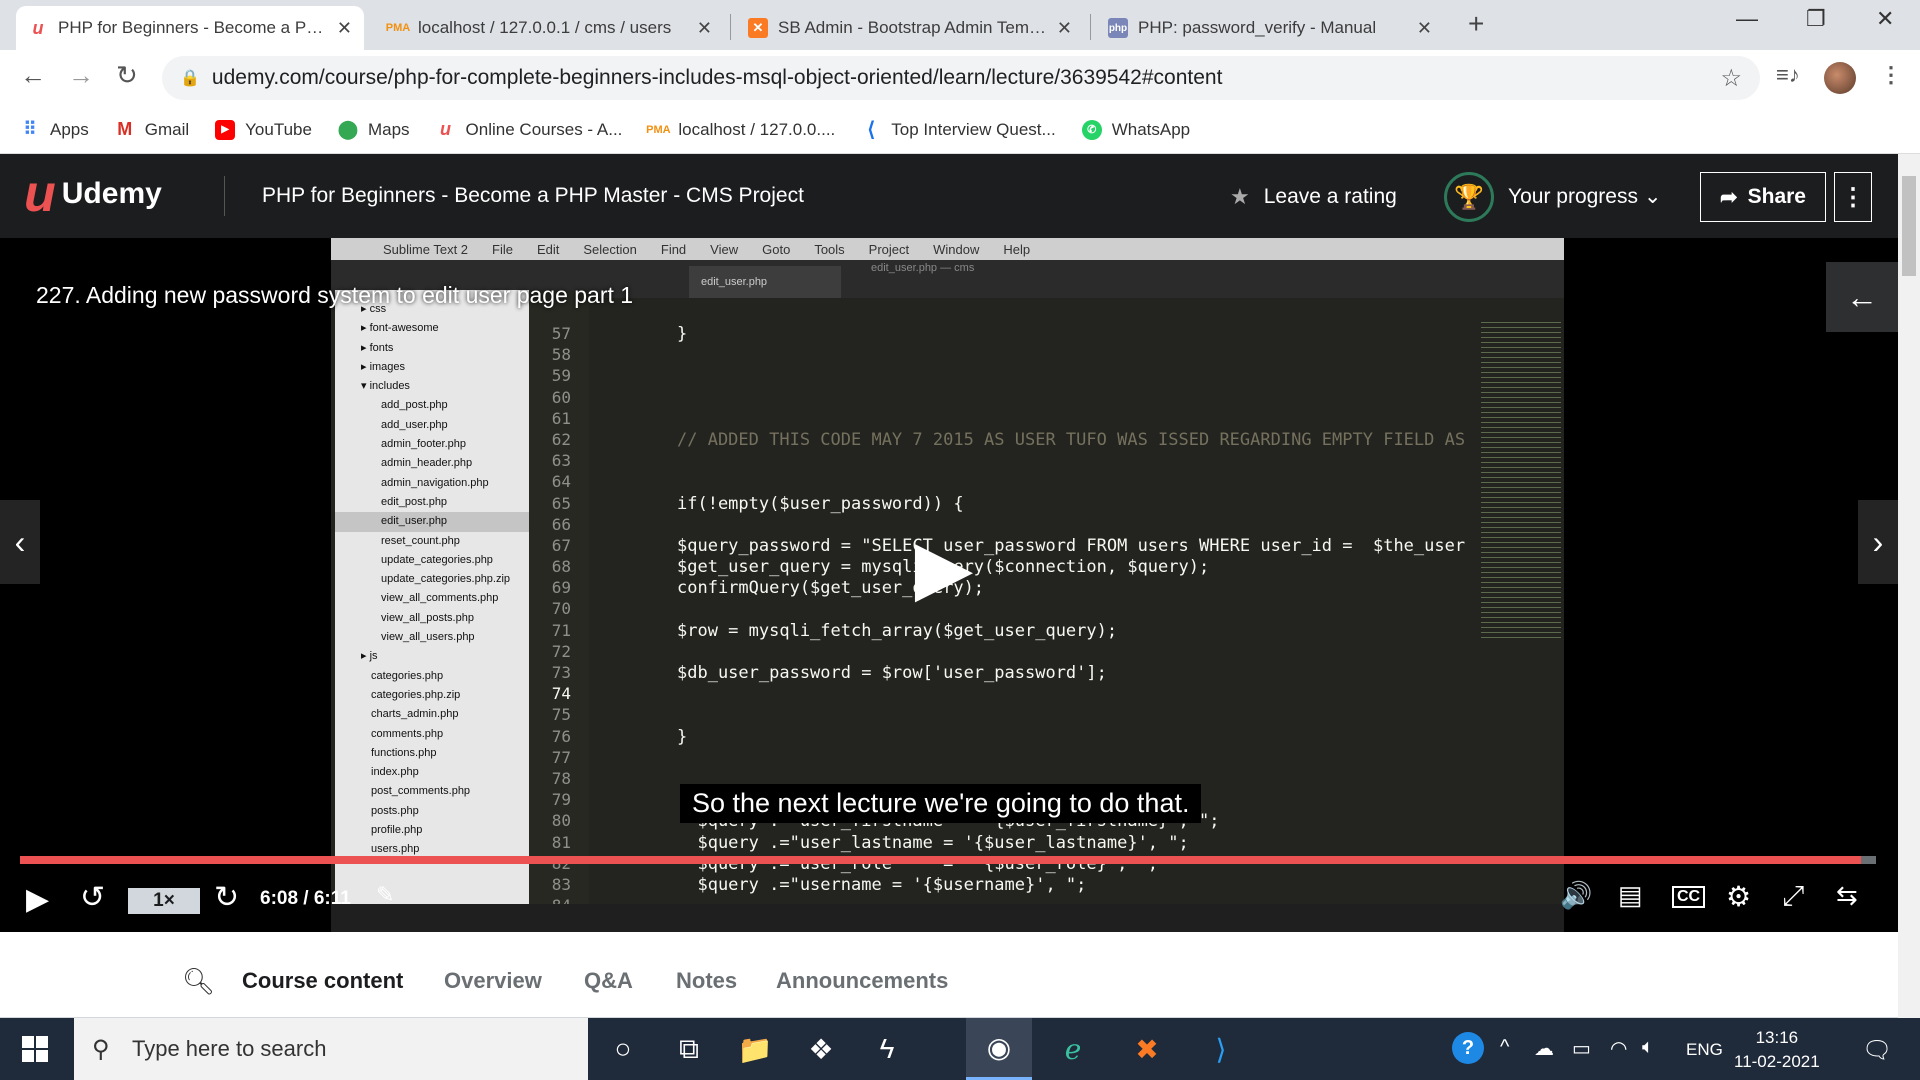 This screenshot has width=1920, height=1080. What do you see at coordinates (493, 981) in the screenshot?
I see `tab-overview: Overview` at bounding box center [493, 981].